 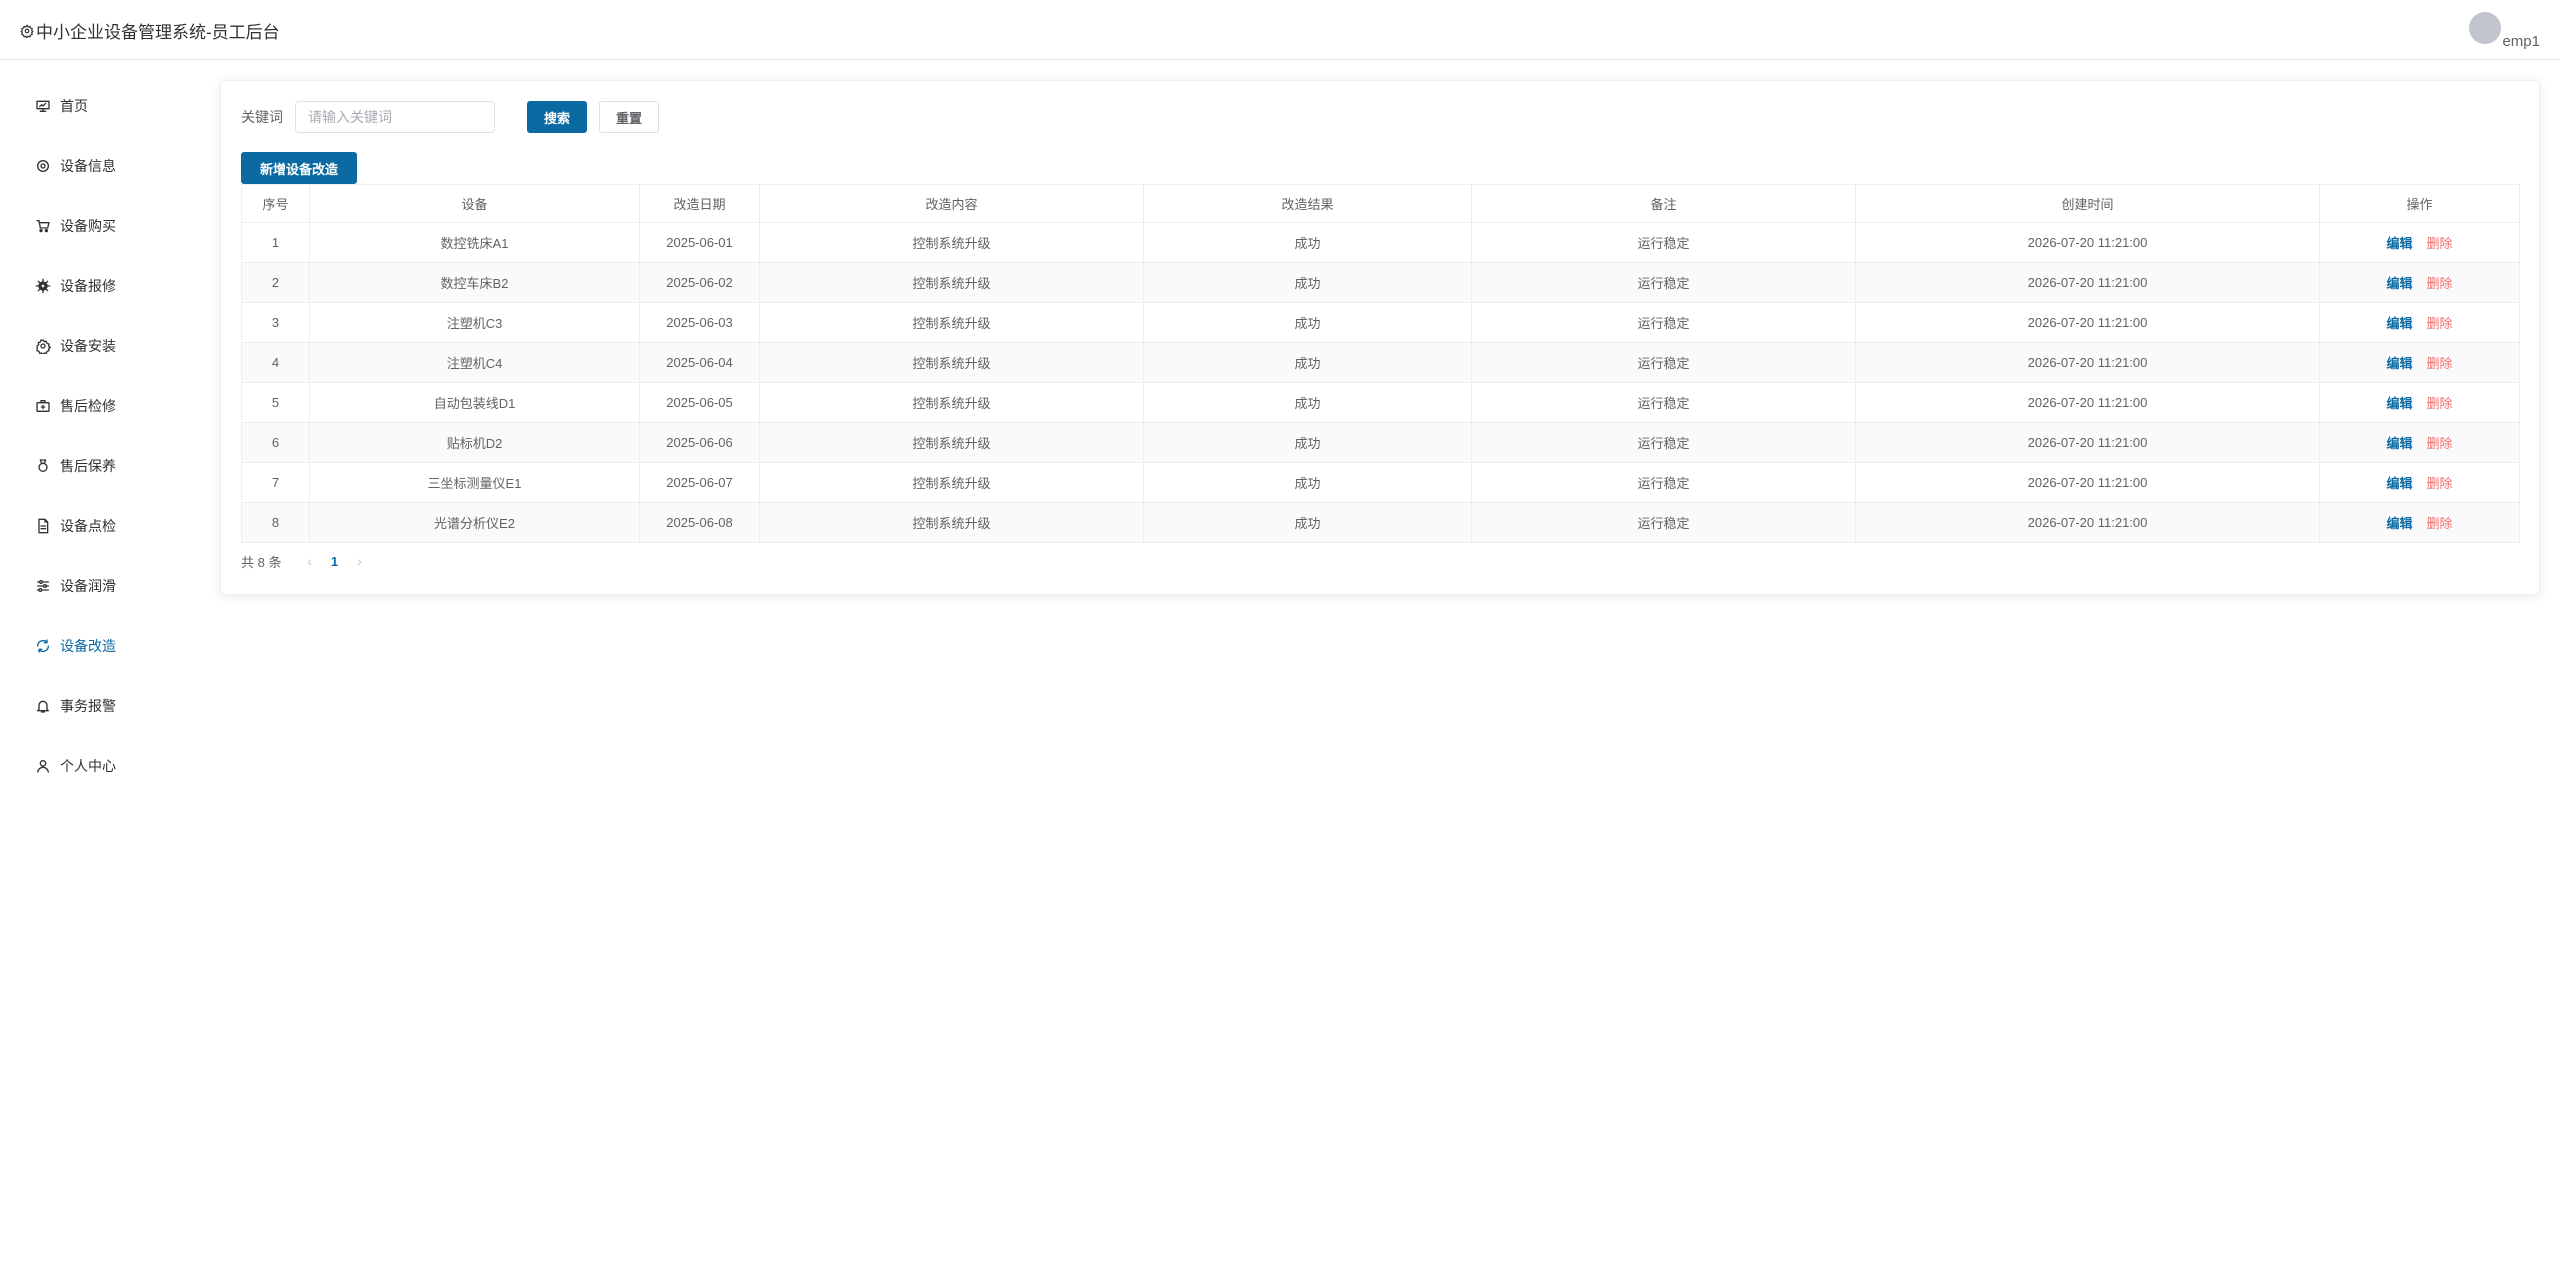 I want to click on sidebar-item-renovation: 设备改造, so click(x=75, y=646).